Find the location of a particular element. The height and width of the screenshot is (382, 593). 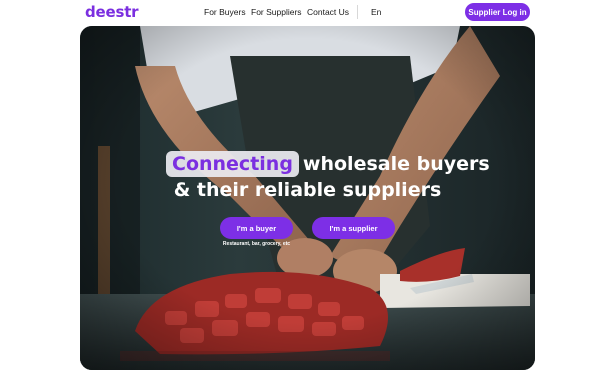

nav-for-buyers-link: For Buyers is located at coordinates (225, 12).